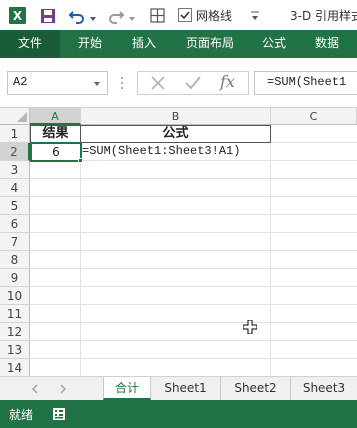 The image size is (357, 428). I want to click on gridlines-checkbox, so click(185, 15).